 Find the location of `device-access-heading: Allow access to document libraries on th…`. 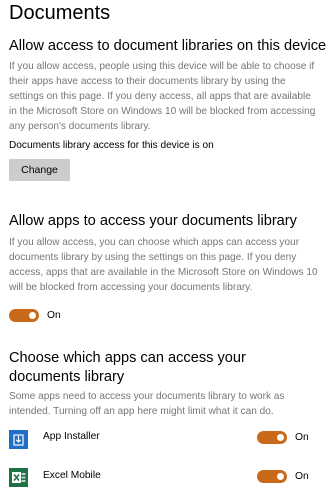

device-access-heading: Allow access to document libraries on th… is located at coordinates (168, 46).